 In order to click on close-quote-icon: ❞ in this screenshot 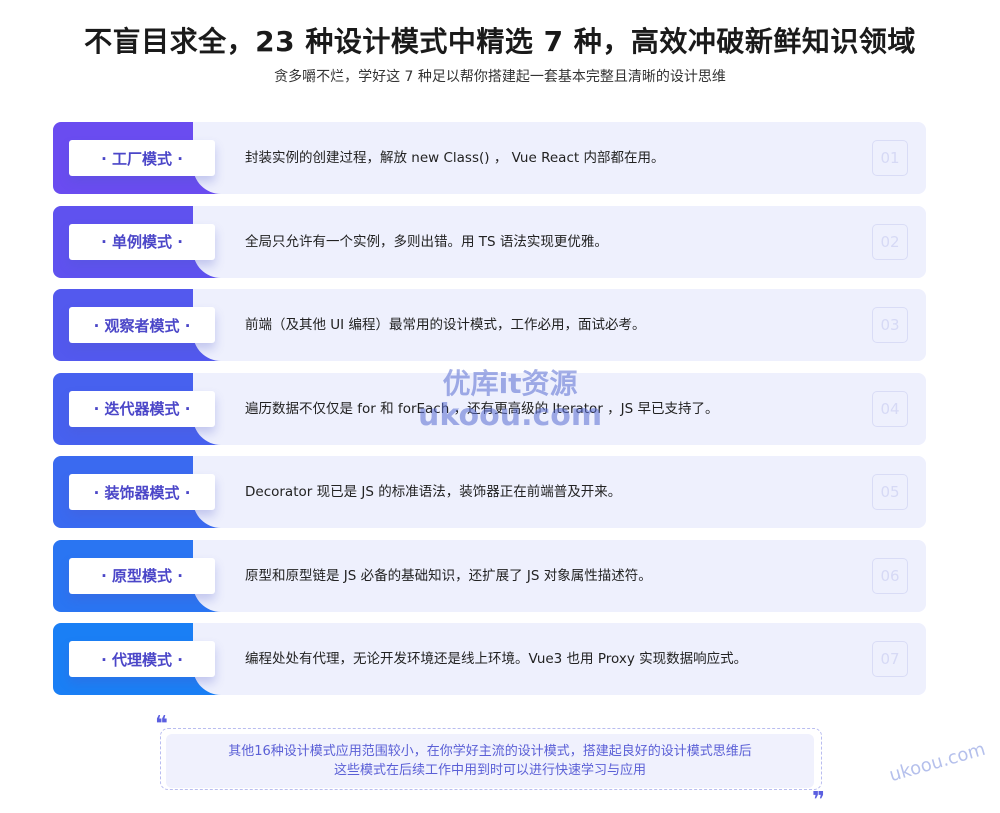, I will do `click(818, 800)`.